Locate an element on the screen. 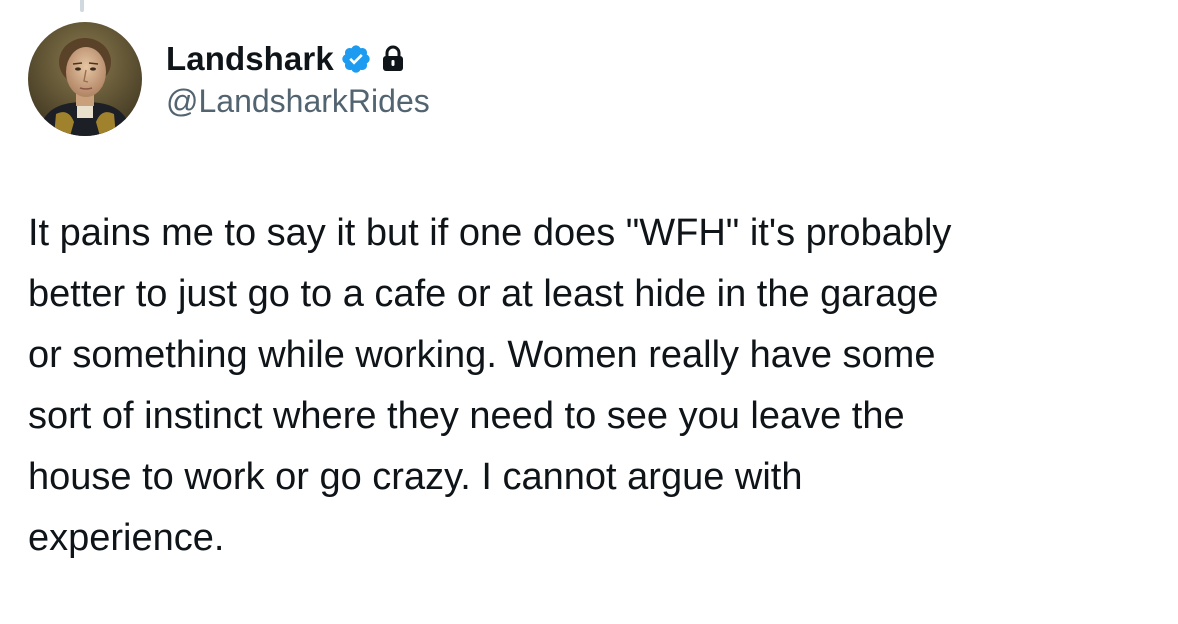 The width and height of the screenshot is (1178, 624). thread-connector-line is located at coordinates (82, 6).